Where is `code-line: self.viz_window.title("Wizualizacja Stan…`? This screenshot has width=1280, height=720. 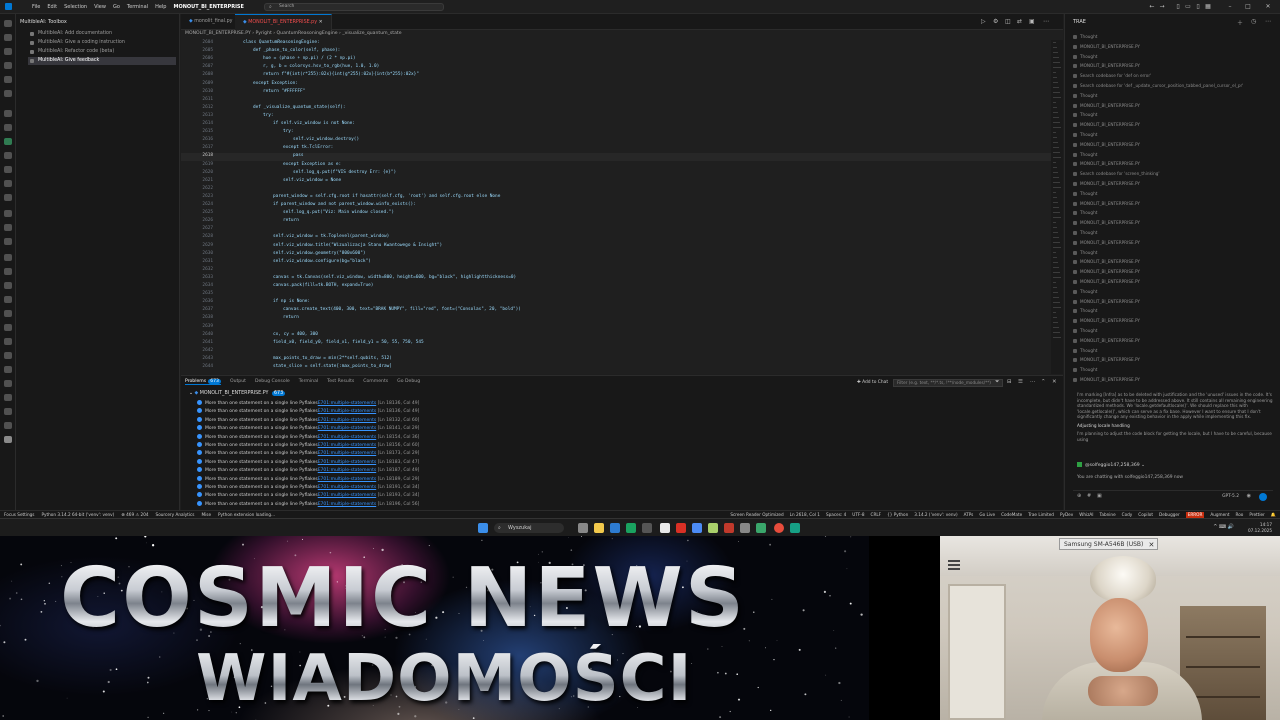
code-line: self.viz_window.title("Wizualizacja Stan… is located at coordinates (357, 245).